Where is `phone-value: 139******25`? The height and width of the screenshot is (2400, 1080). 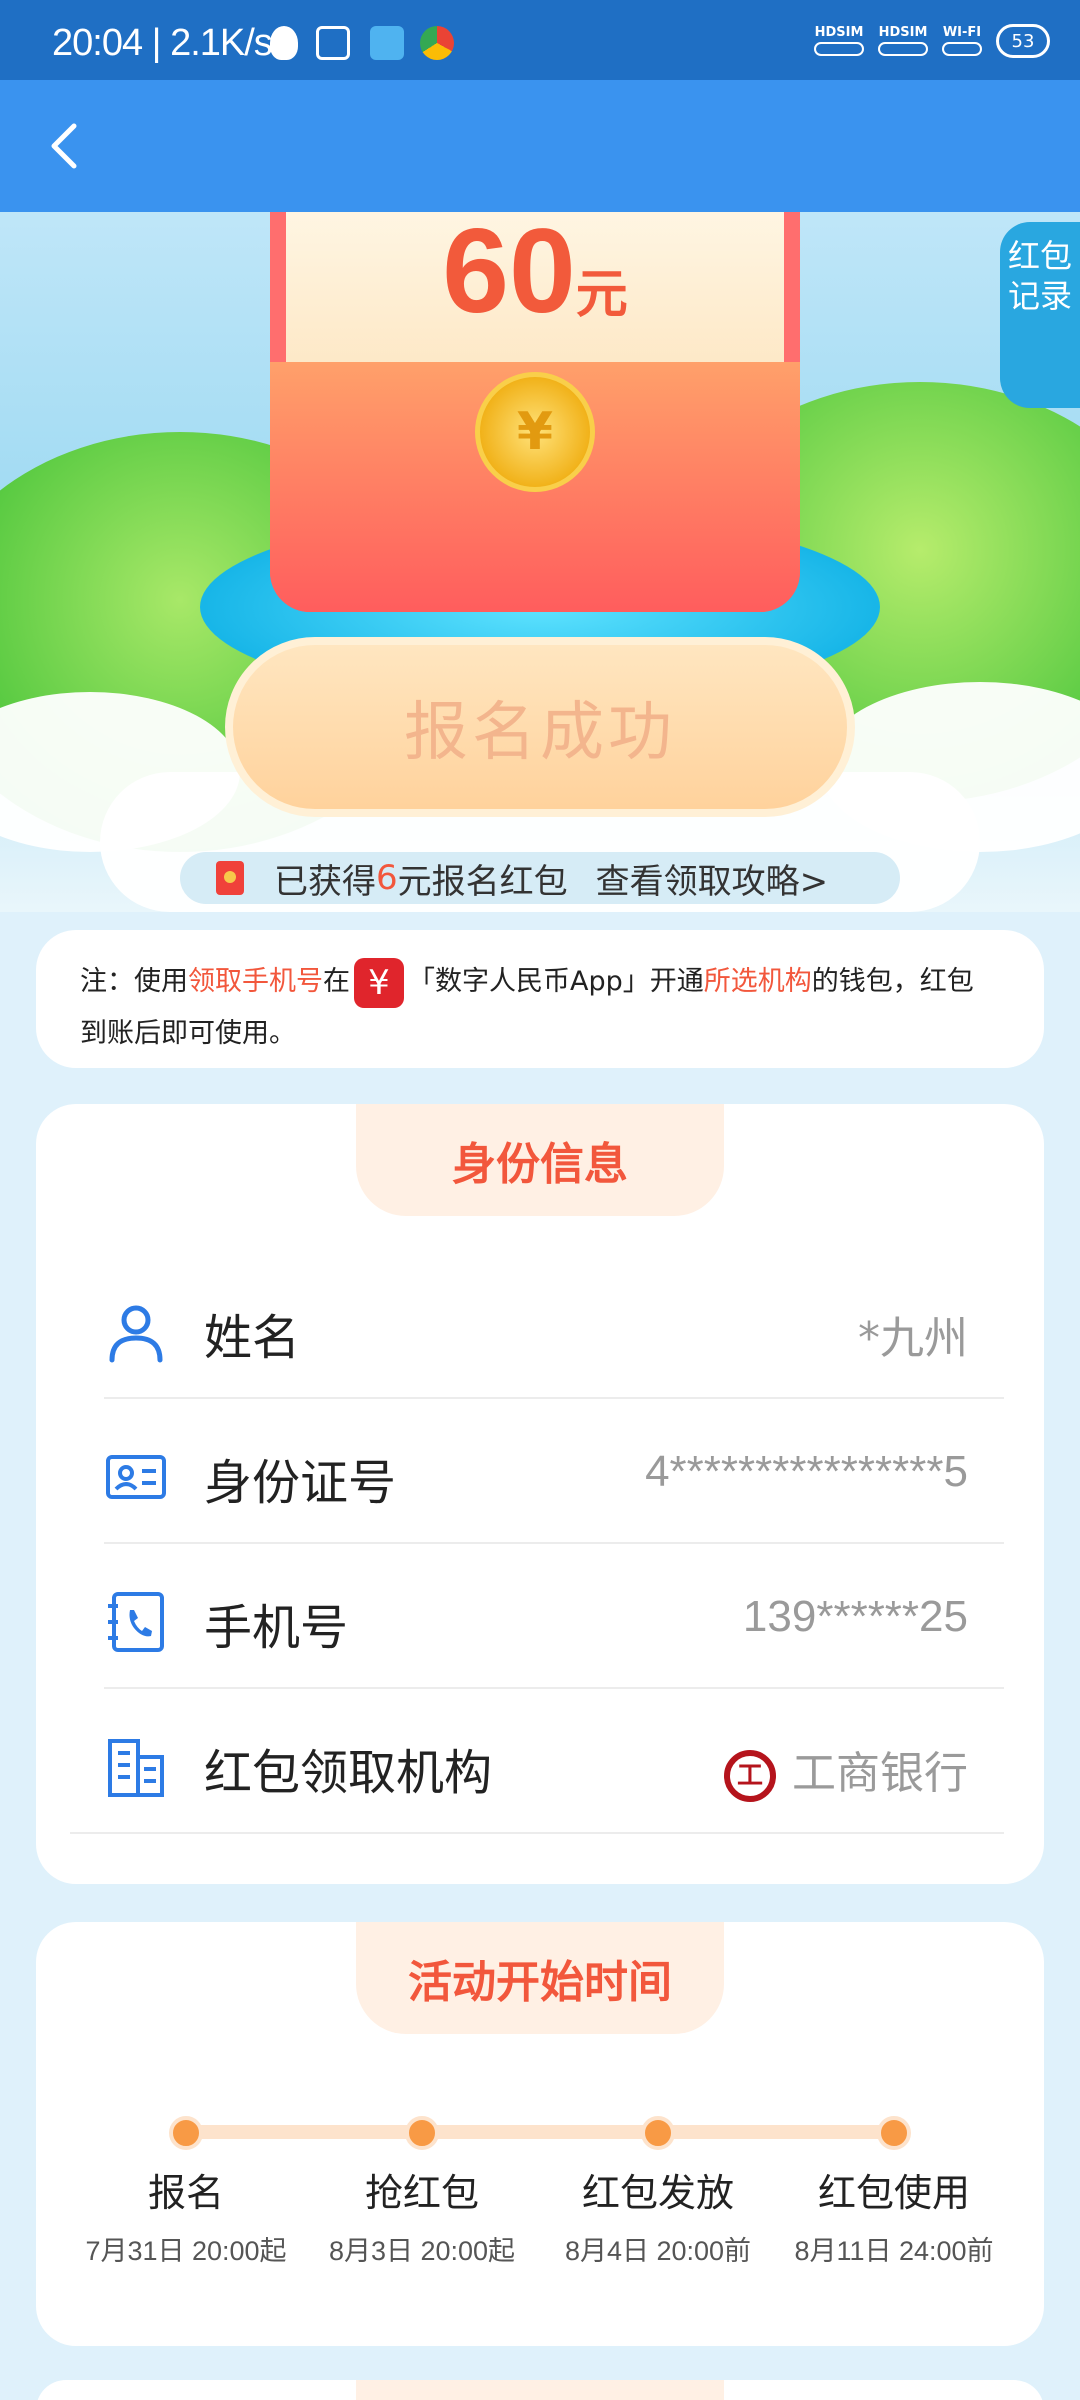
phone-value: 139******25 is located at coordinates (855, 1616).